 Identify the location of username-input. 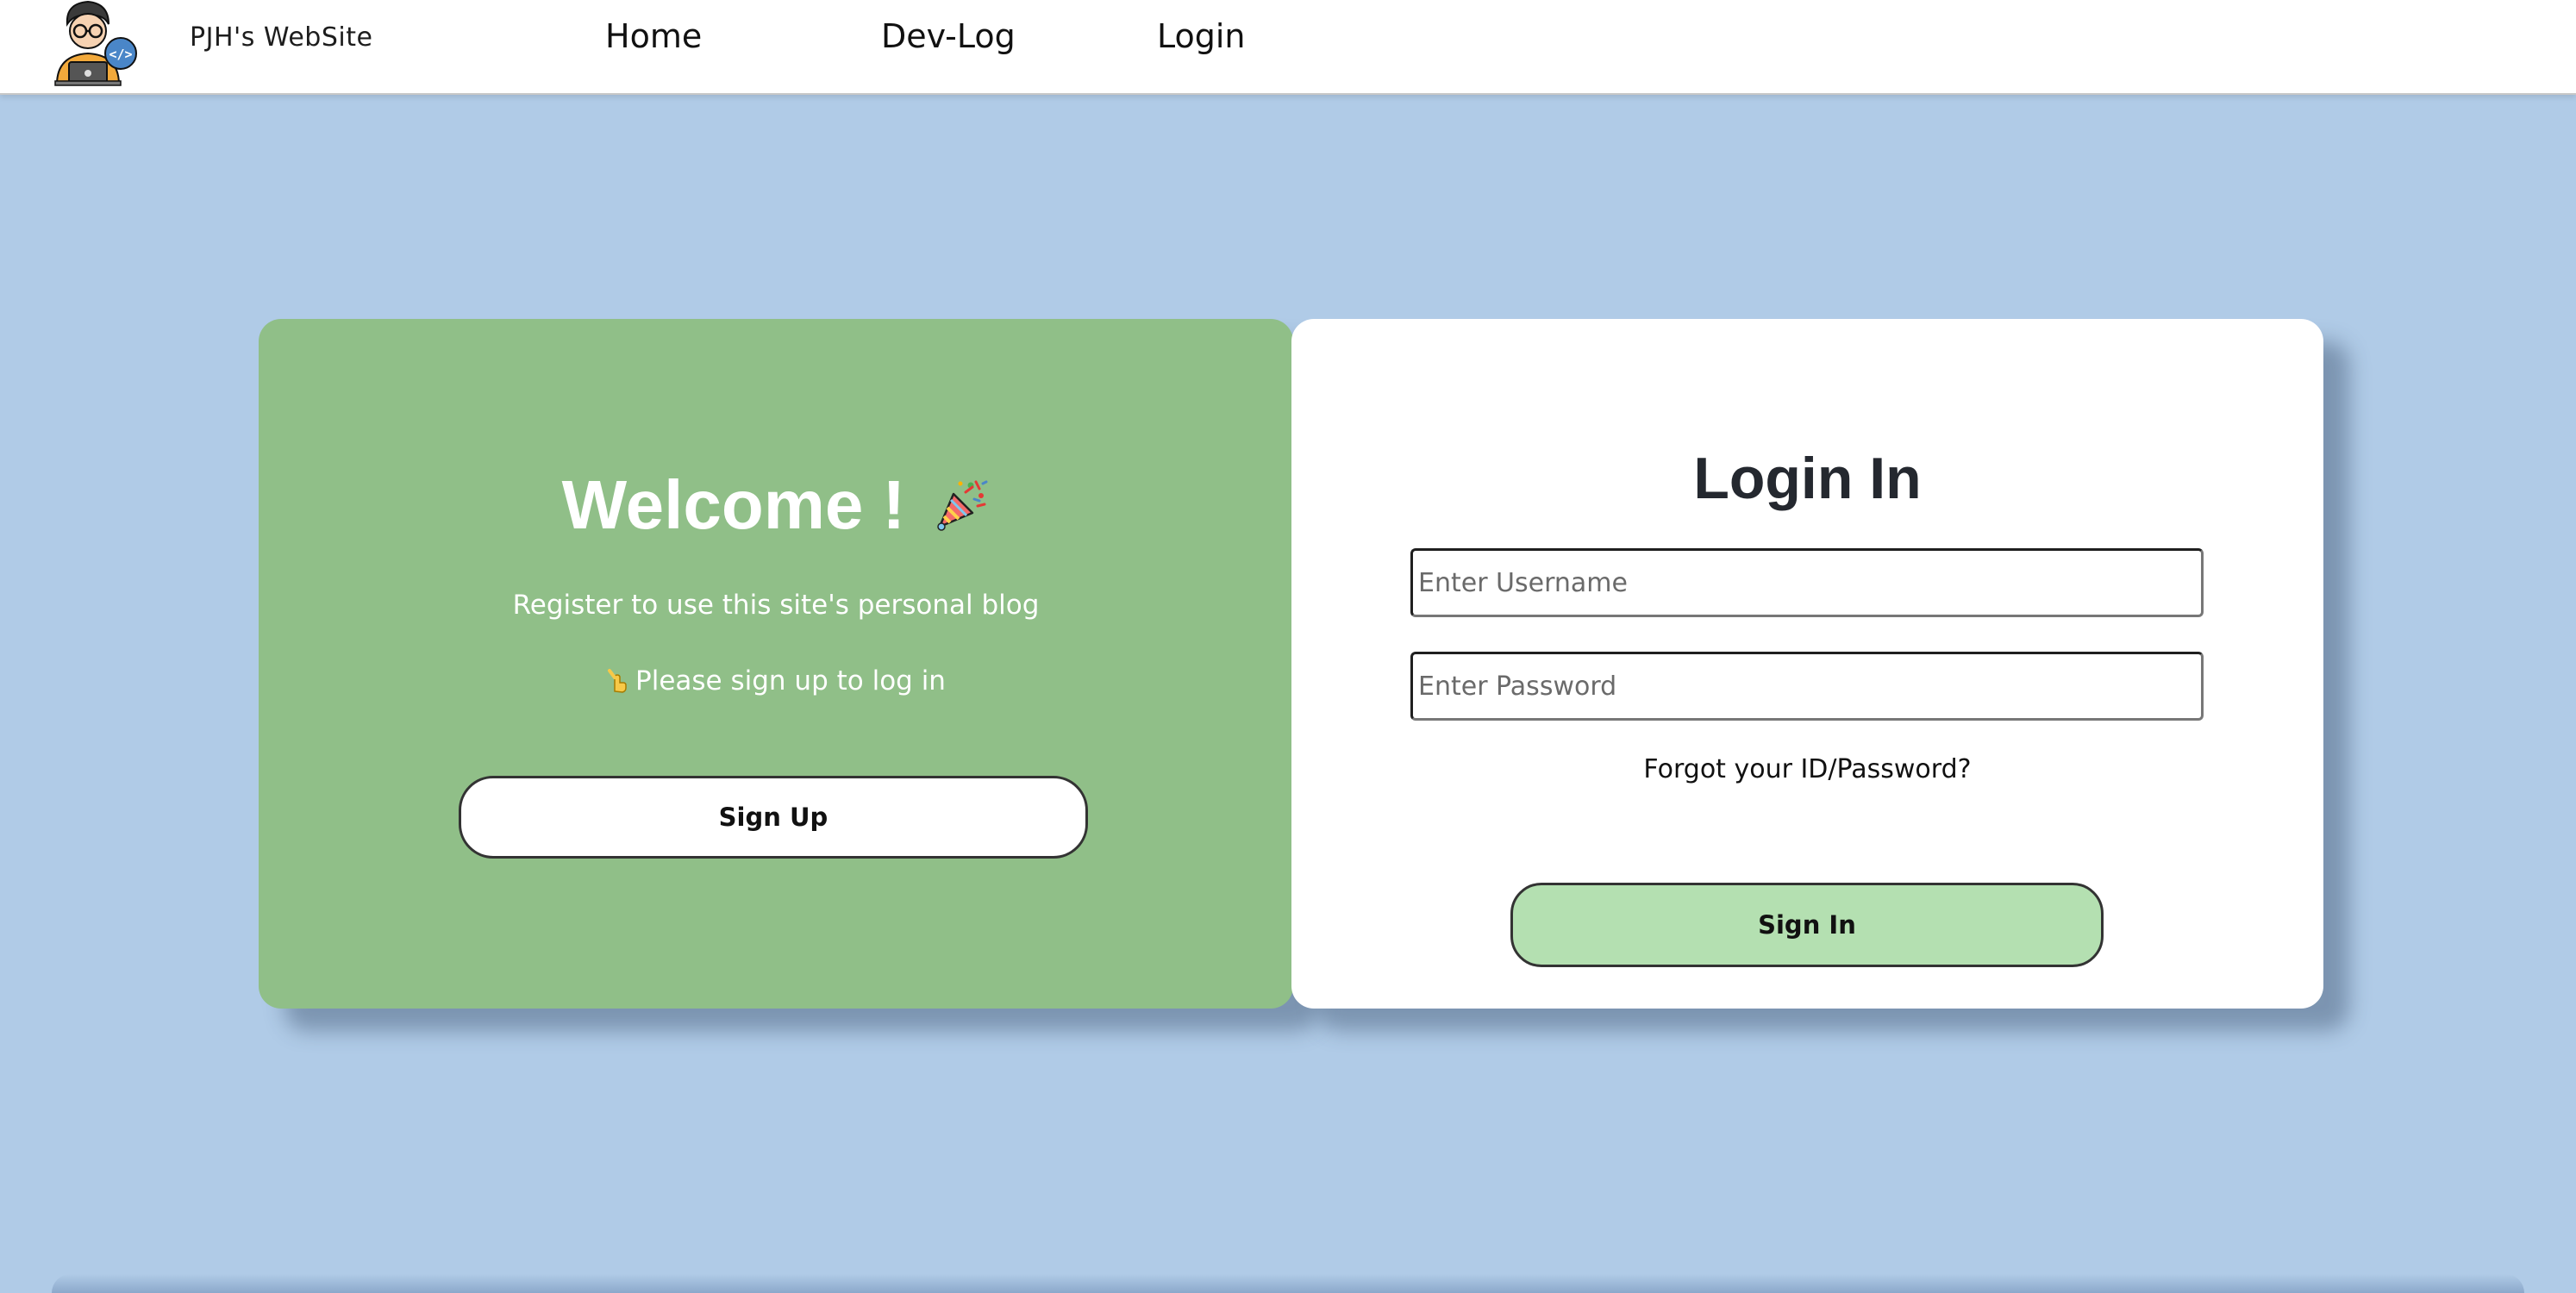
(1807, 582).